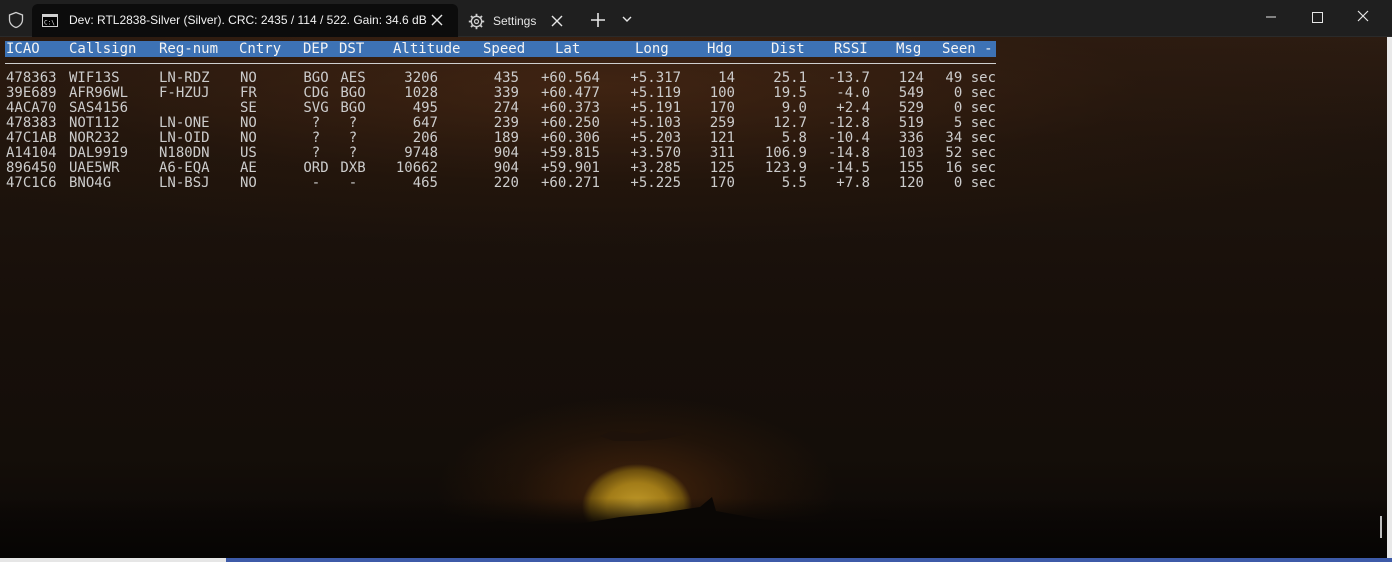 The height and width of the screenshot is (562, 1392). Describe the element at coordinates (794, 108) in the screenshot. I see `table-cell: 9.0` at that location.